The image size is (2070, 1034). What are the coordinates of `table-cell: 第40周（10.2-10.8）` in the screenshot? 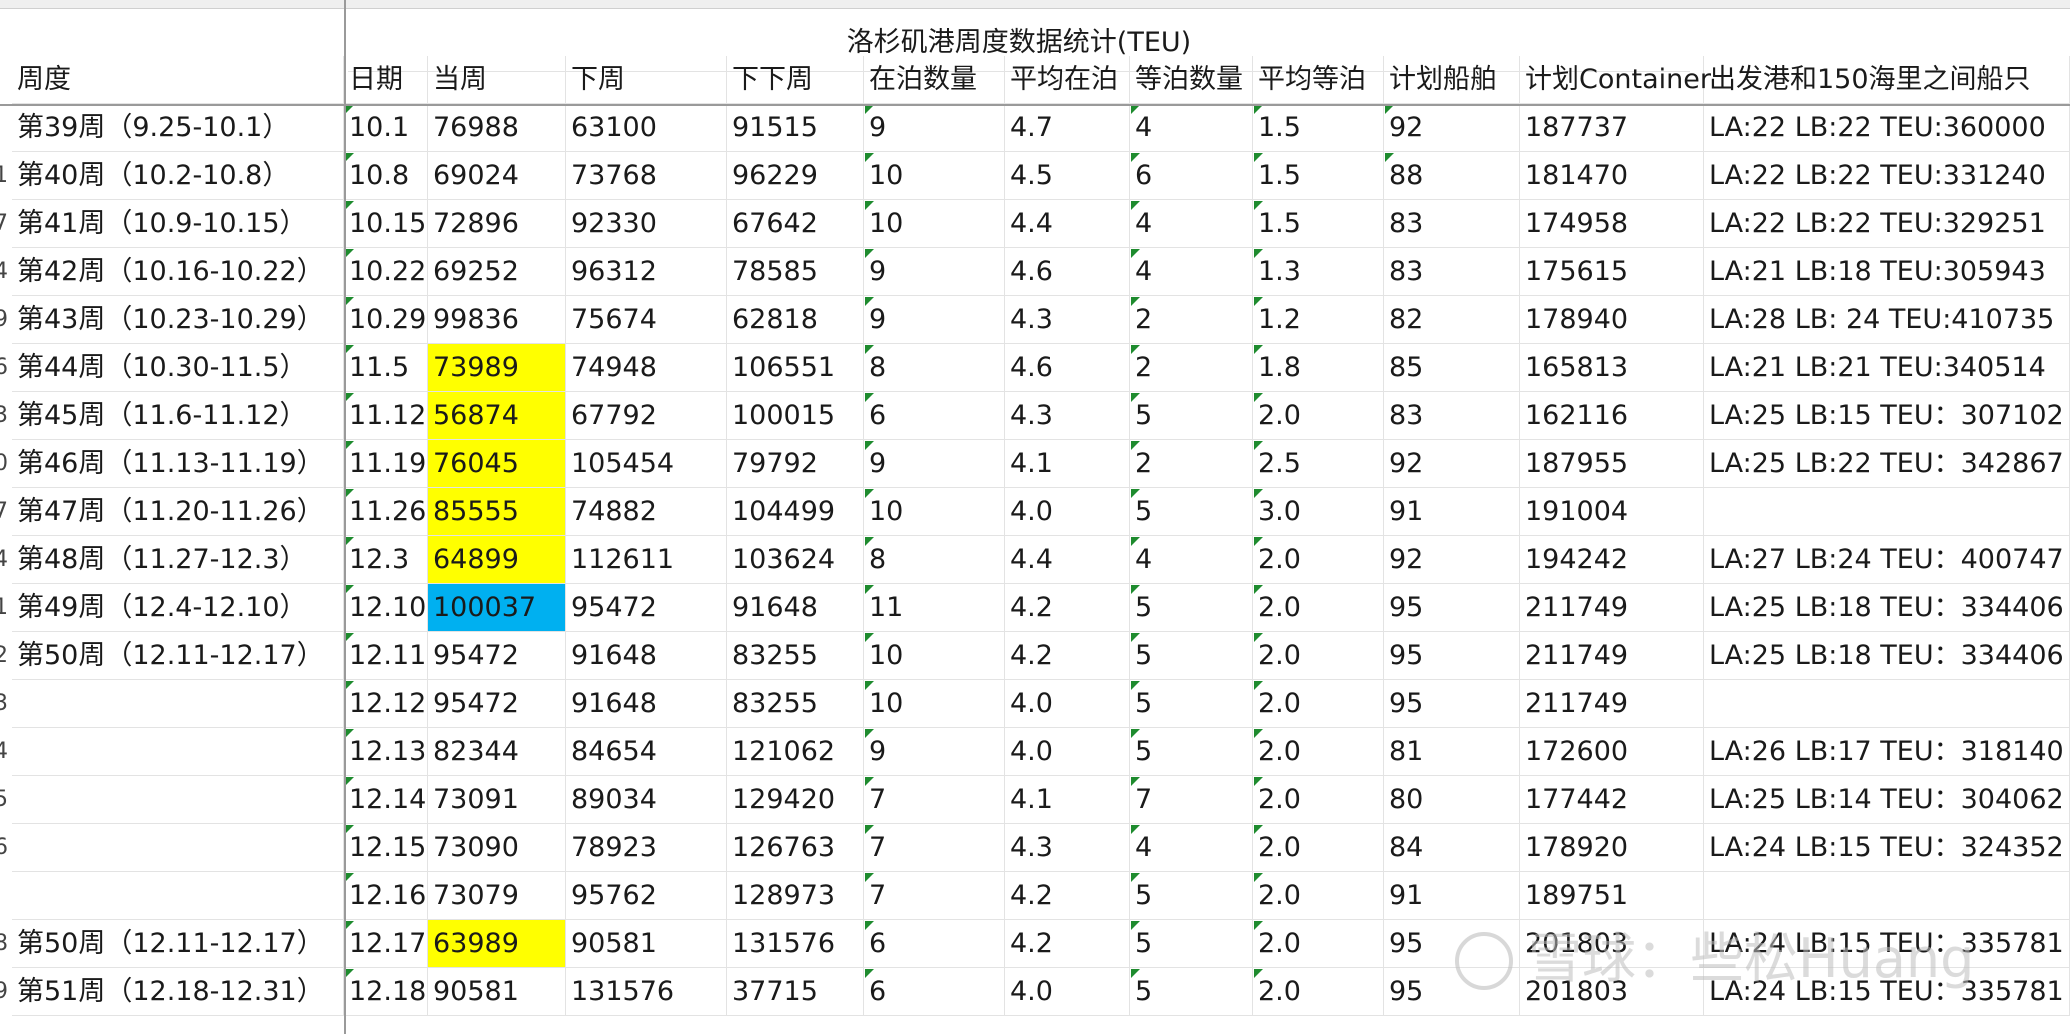 It's located at (178, 176).